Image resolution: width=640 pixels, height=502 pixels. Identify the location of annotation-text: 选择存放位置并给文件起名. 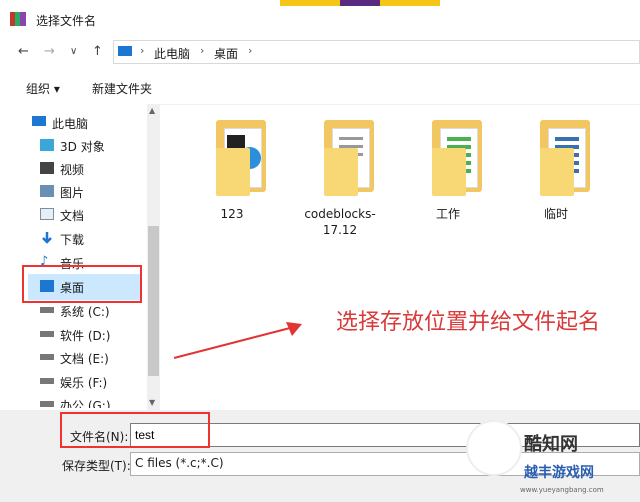
(468, 322).